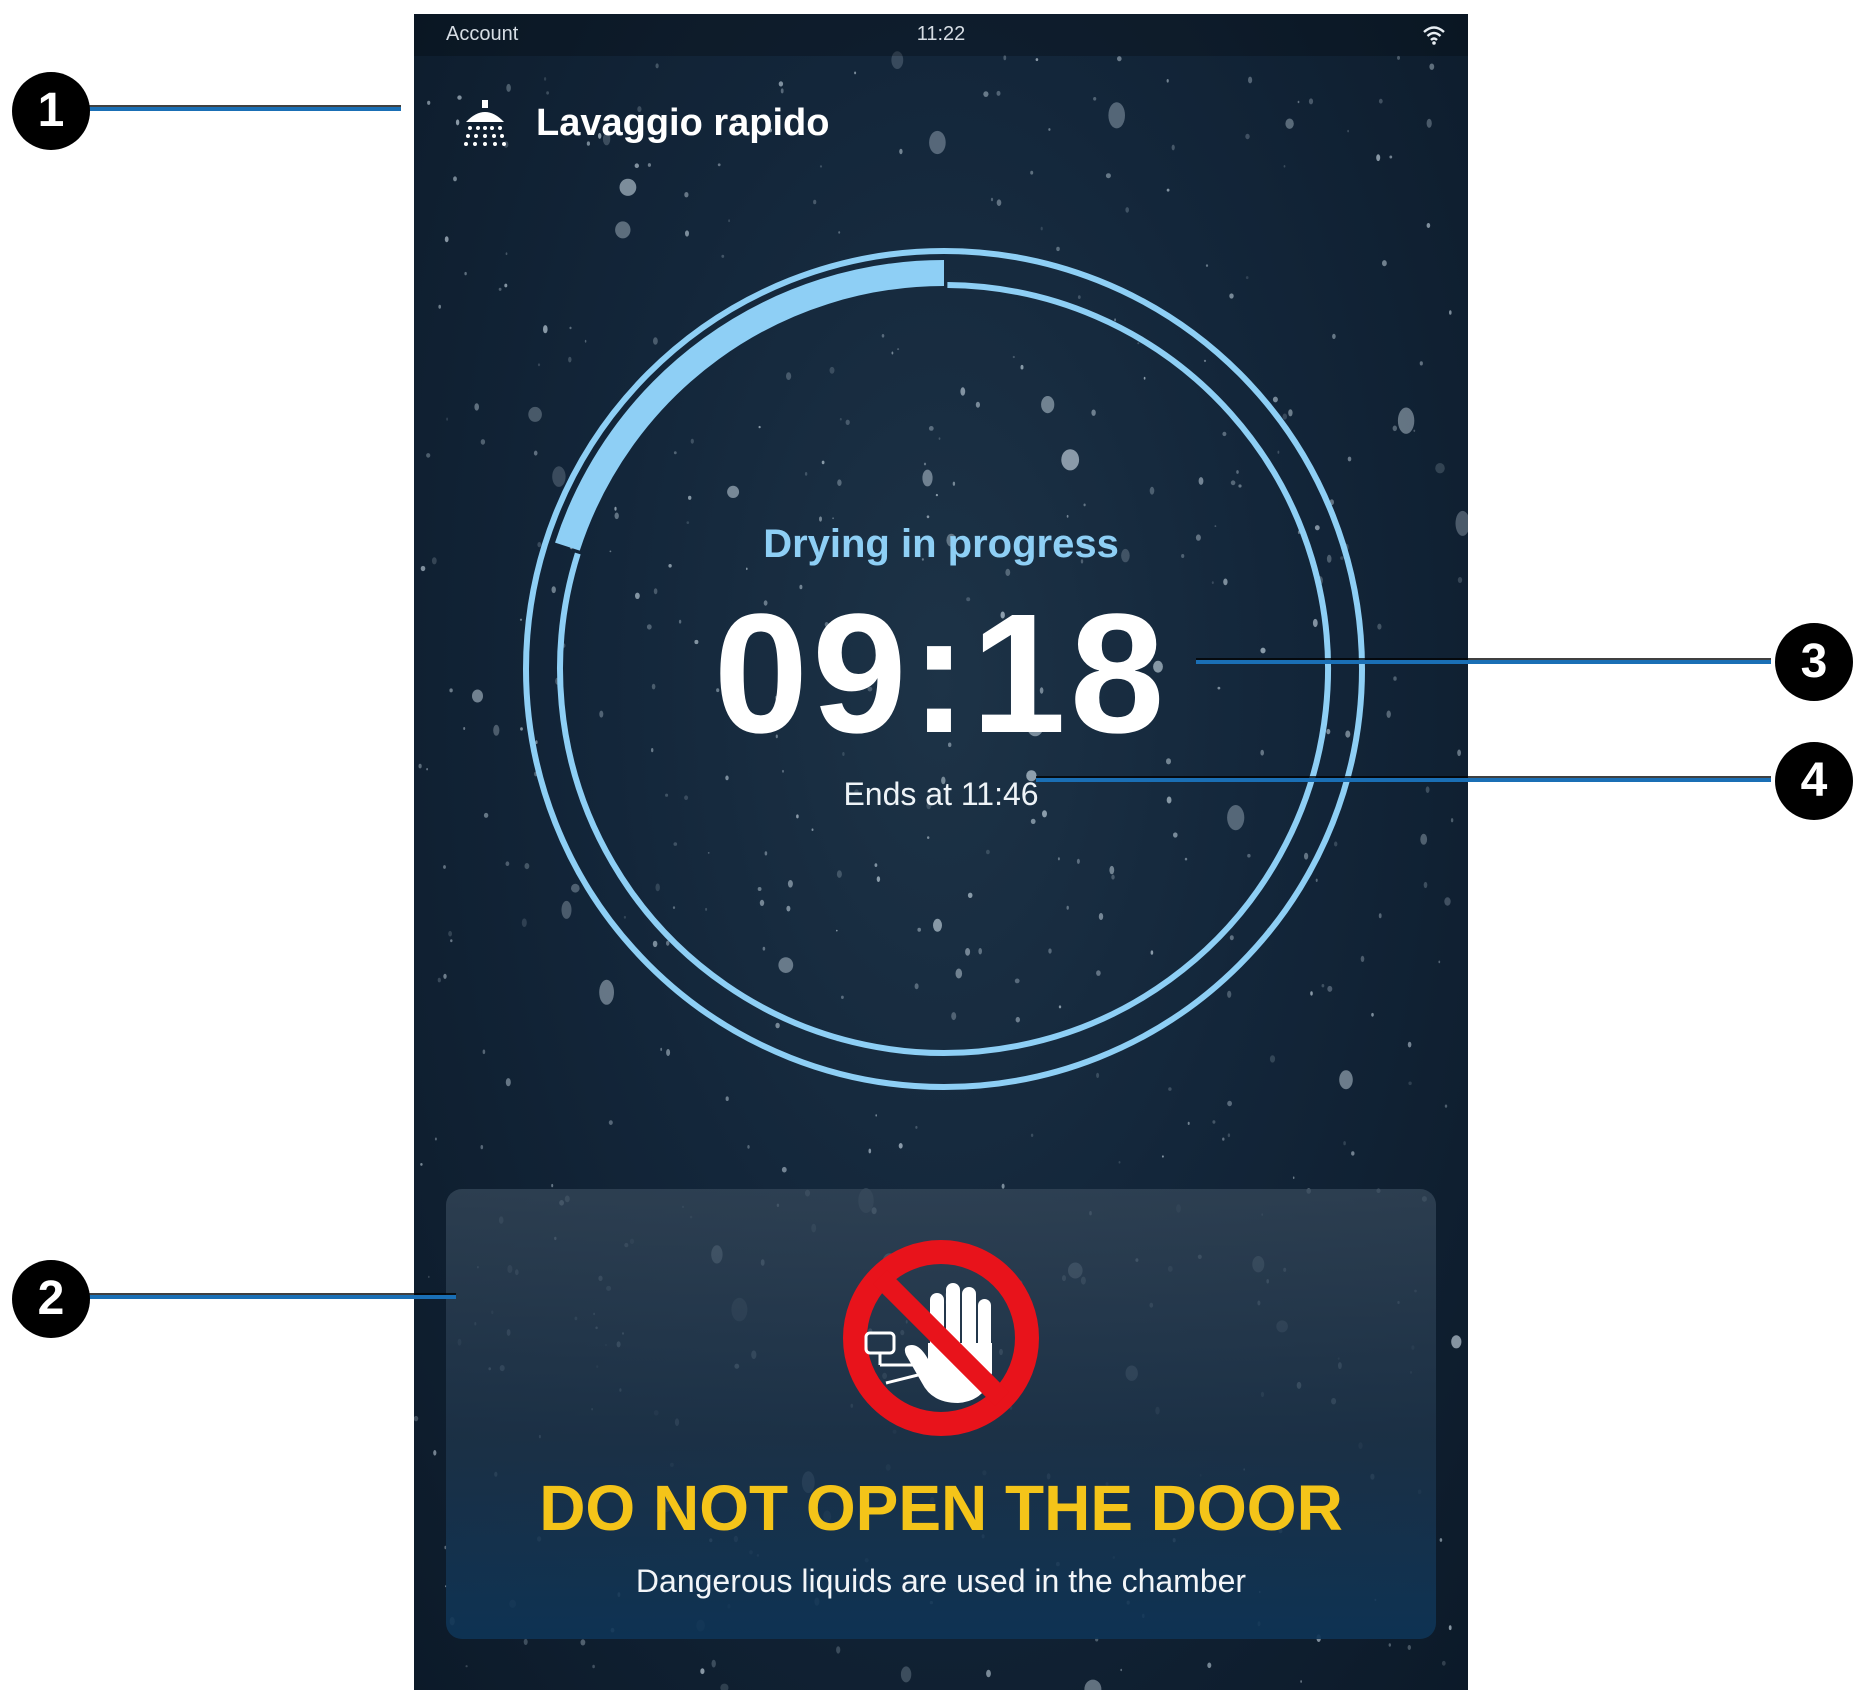 The width and height of the screenshot is (1855, 1690). I want to click on status-bar: Account 11:22, so click(941, 35).